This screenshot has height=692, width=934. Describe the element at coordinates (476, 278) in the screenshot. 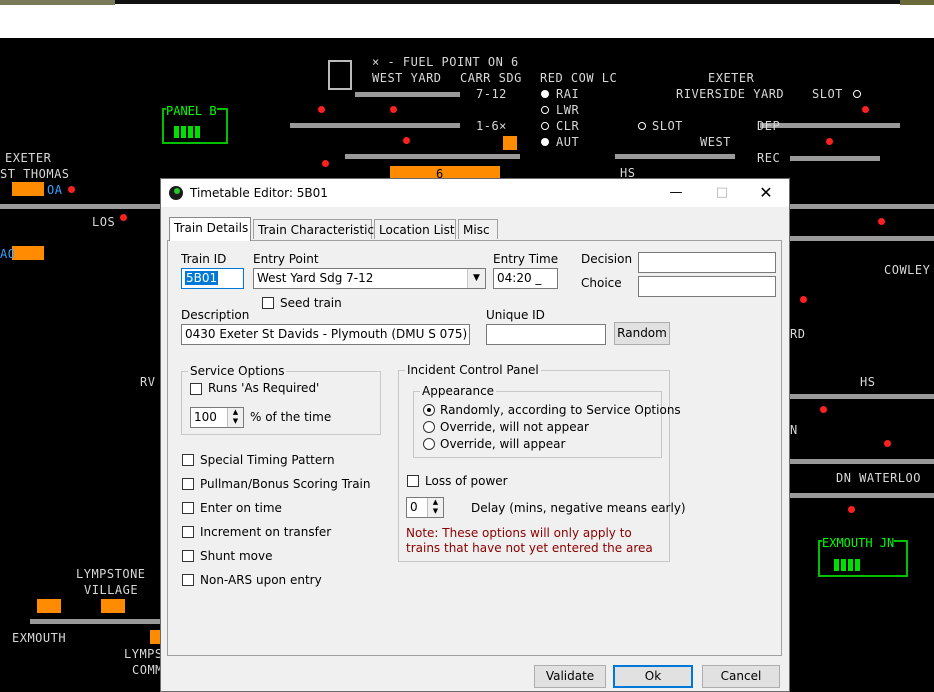

I see `chevron-down-icon: ▼` at that location.